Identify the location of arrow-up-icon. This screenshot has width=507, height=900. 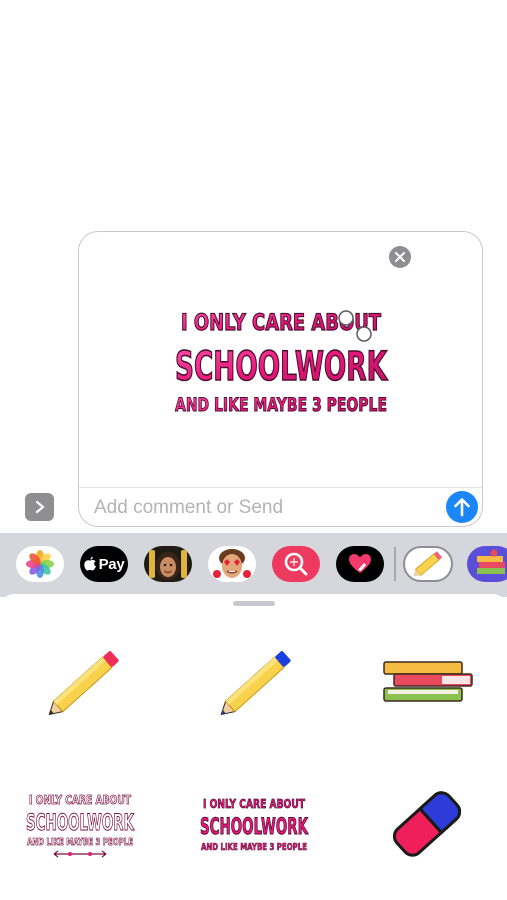
(462, 507).